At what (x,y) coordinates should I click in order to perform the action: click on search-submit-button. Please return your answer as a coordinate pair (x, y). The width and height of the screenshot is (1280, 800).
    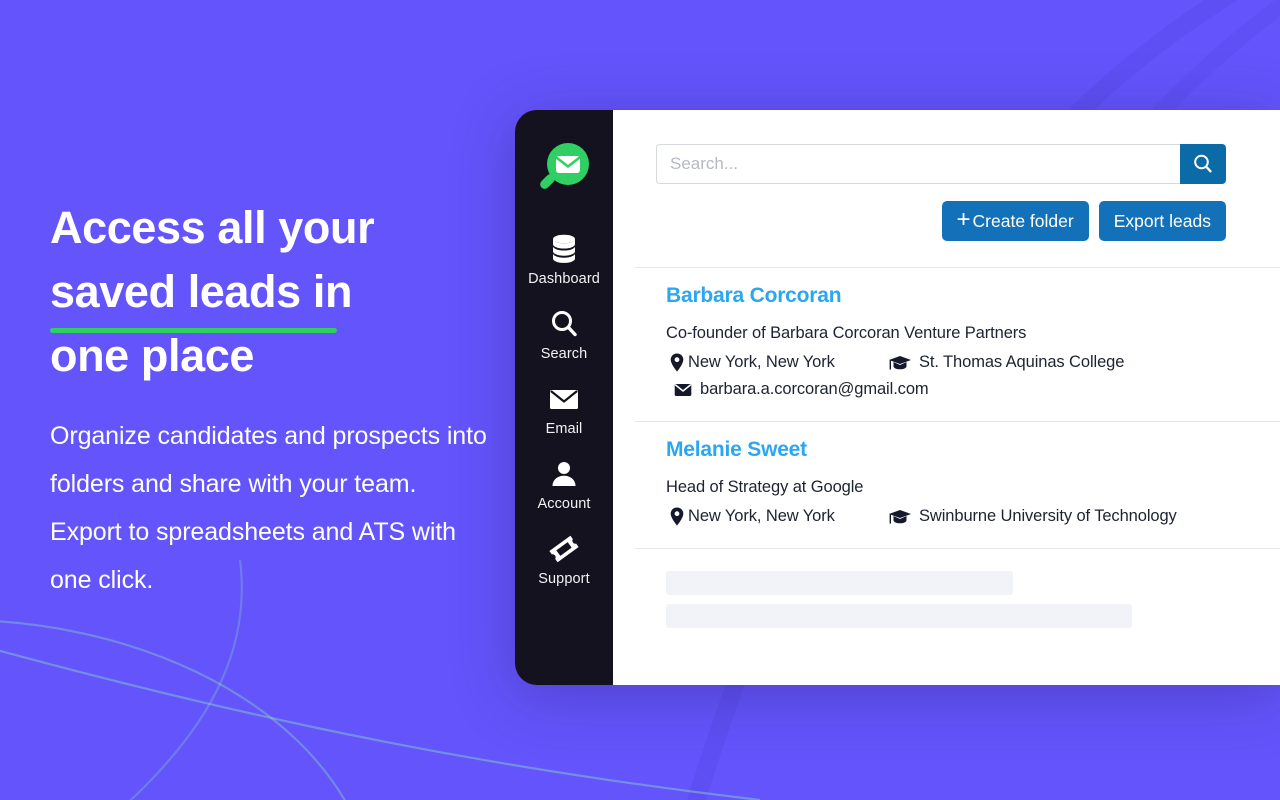
    Looking at the image, I should click on (1203, 164).